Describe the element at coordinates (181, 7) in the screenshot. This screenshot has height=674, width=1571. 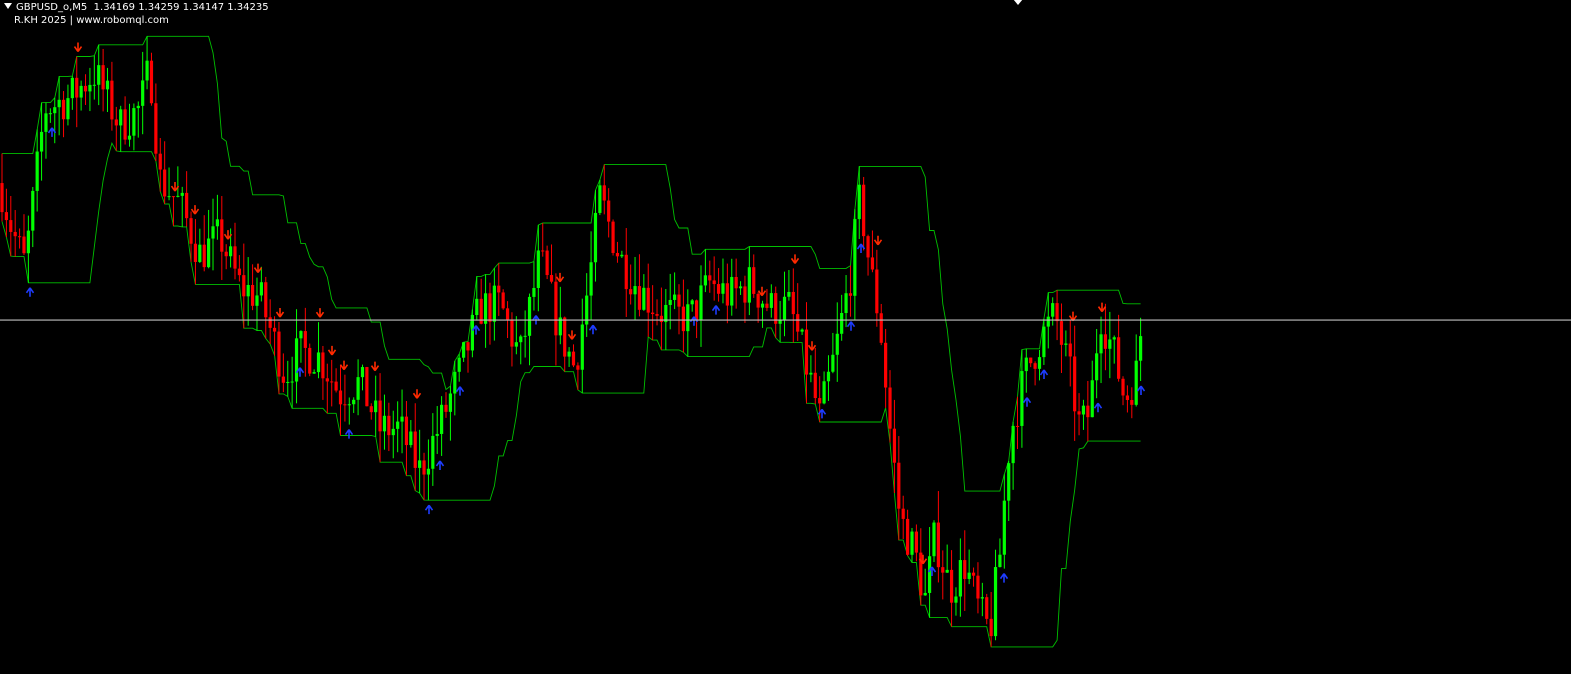
I see `ohlc-values: 1.34169 1.34259 1.34147 1.34235` at that location.